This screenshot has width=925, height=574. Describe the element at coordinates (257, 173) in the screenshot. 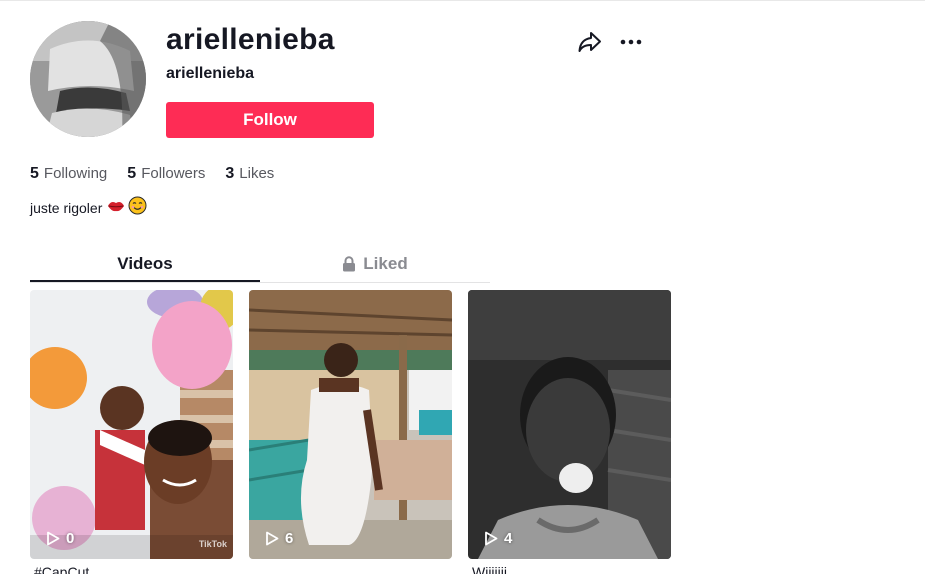

I see `stat-label: Likes` at that location.